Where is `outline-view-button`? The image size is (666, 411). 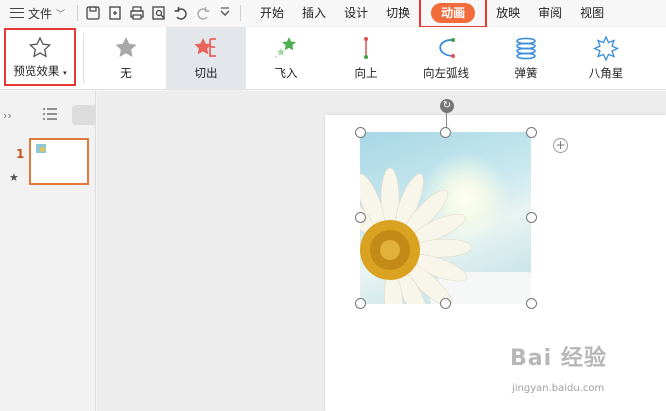
outline-view-button is located at coordinates (50, 115).